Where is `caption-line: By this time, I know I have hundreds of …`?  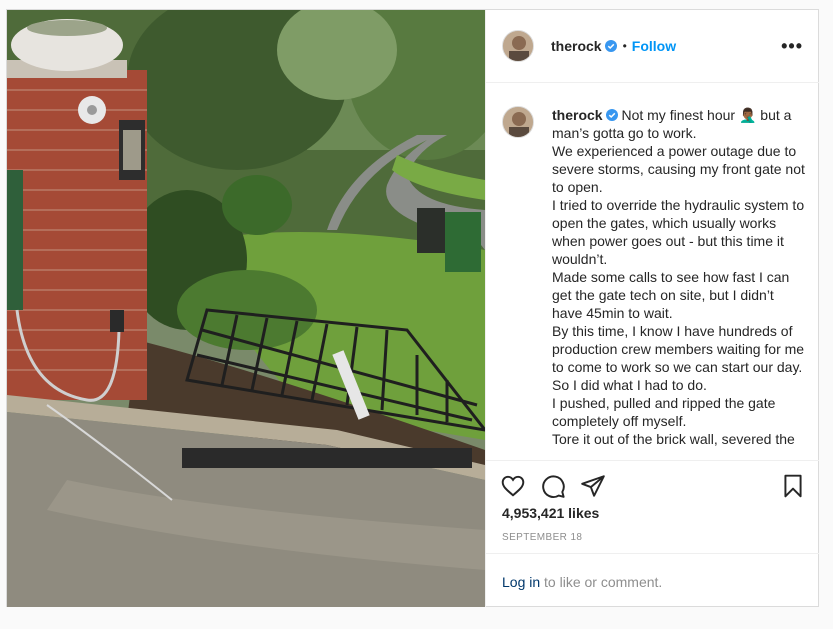 caption-line: By this time, I know I have hundreds of … is located at coordinates (678, 349).